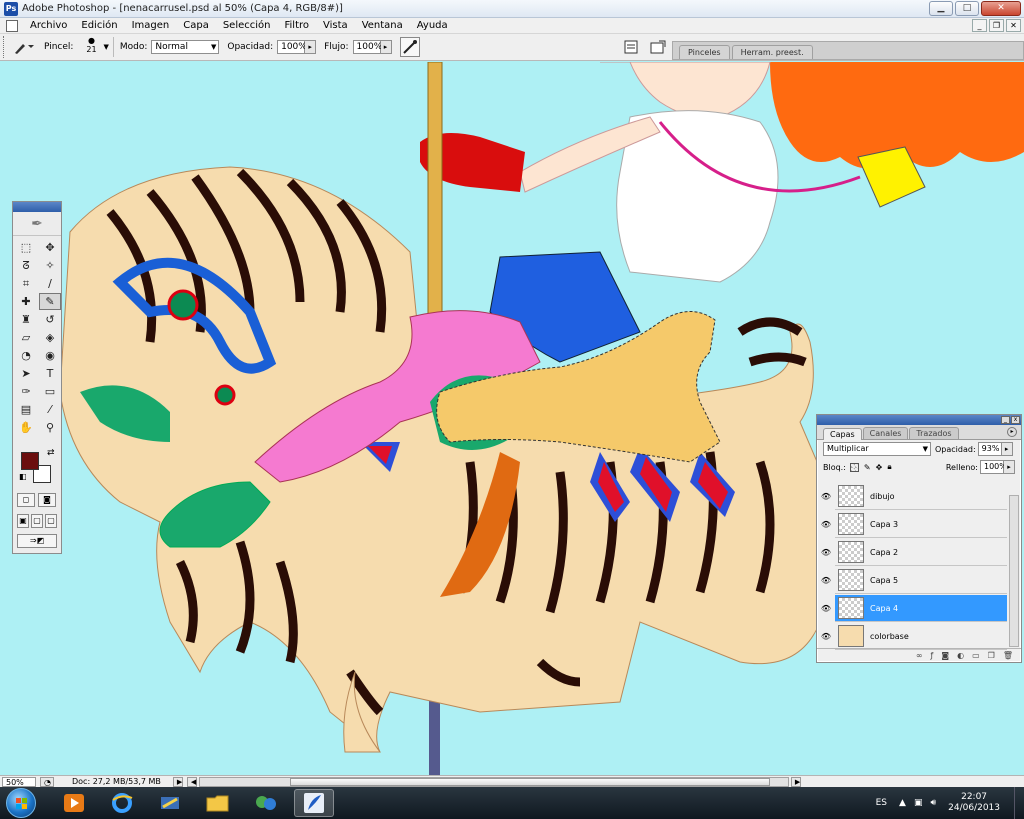 The width and height of the screenshot is (1024, 819). I want to click on lasso-icon: ᘔ, so click(26, 265).